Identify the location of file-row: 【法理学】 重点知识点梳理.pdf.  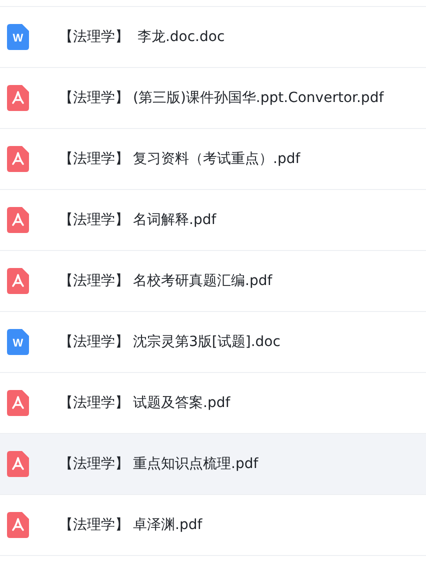
(213, 464).